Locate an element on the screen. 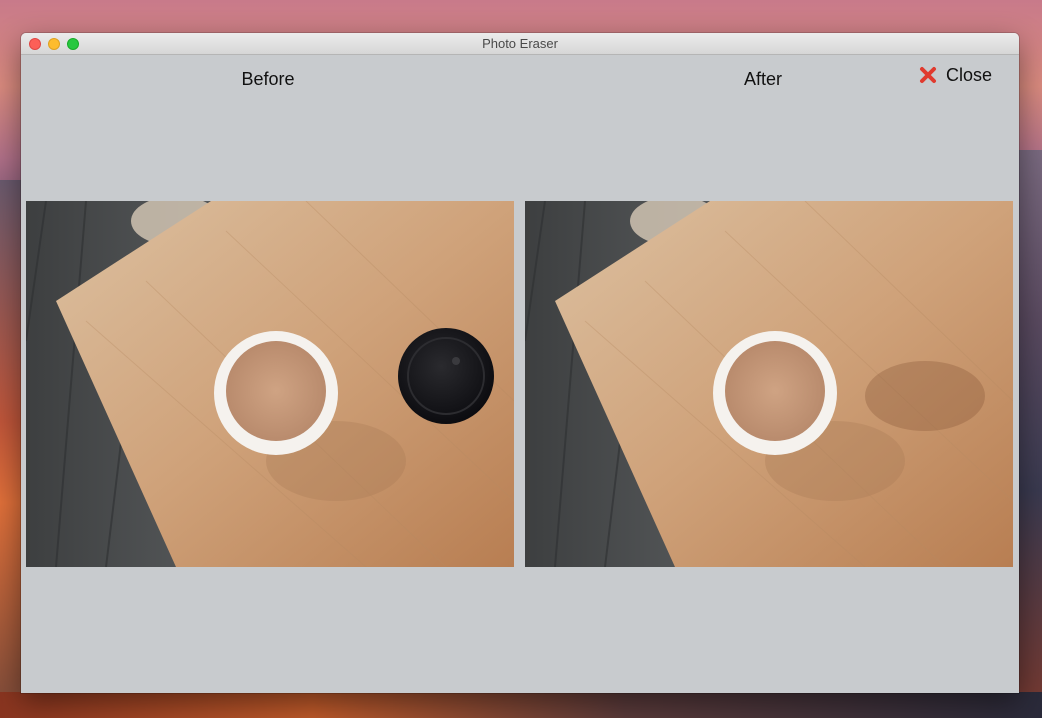  x-icon is located at coordinates (928, 75).